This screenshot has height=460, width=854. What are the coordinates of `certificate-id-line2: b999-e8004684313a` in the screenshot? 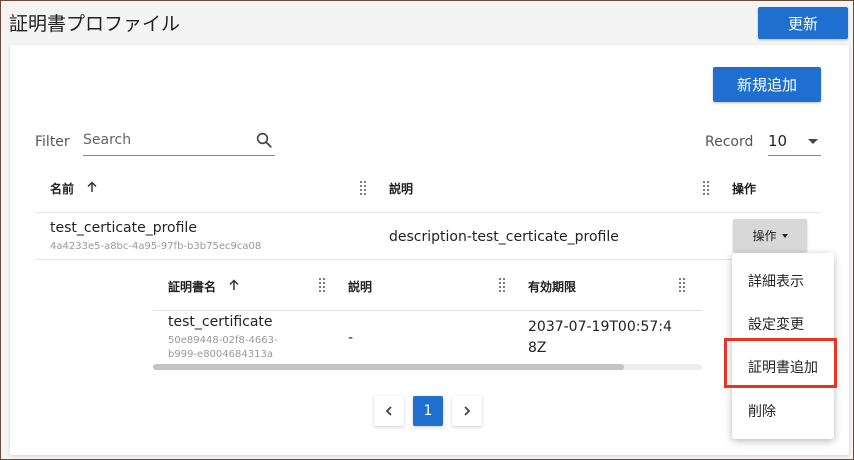 It's located at (220, 354).